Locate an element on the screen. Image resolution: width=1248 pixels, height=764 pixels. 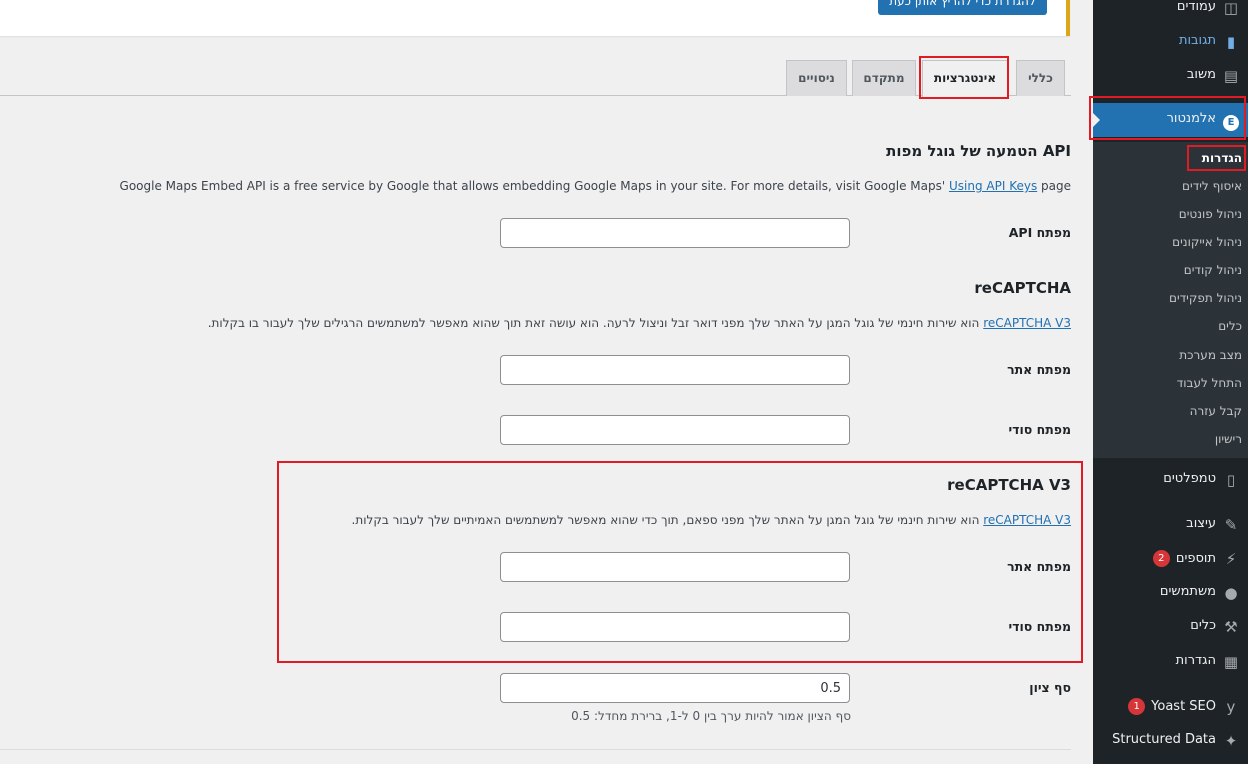
menu-users: ● משתמשים is located at coordinates (1170, 593).